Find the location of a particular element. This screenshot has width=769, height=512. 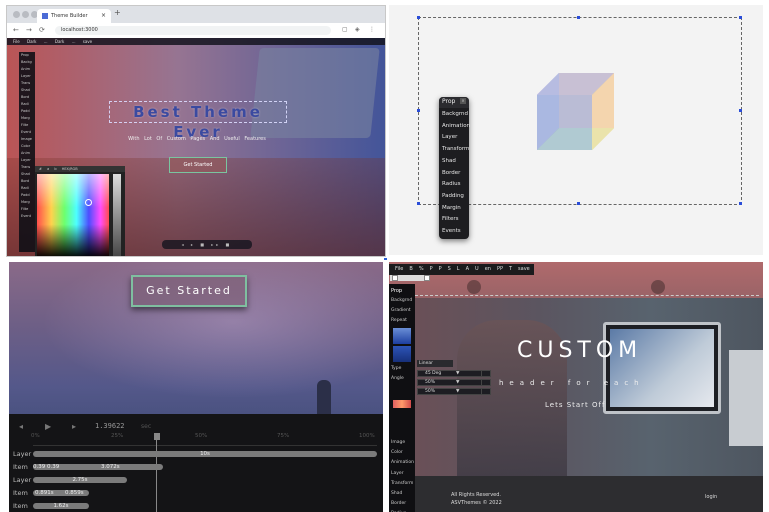

menu-icon: ⋮ is located at coordinates (372, 29).